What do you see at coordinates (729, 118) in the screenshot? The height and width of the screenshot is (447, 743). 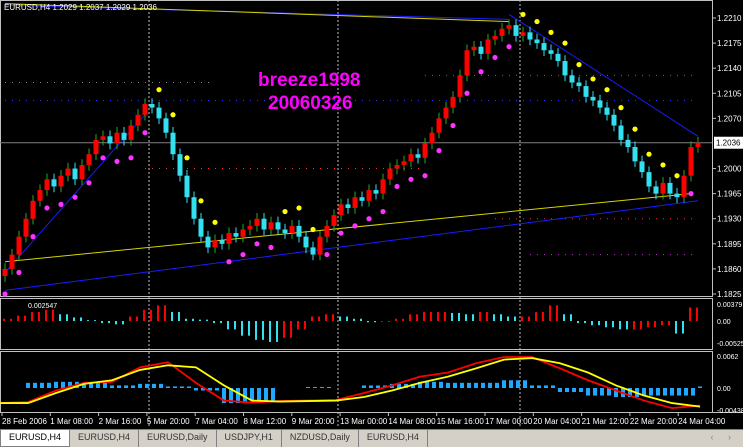 I see `price-tick-label: 1.2070` at bounding box center [729, 118].